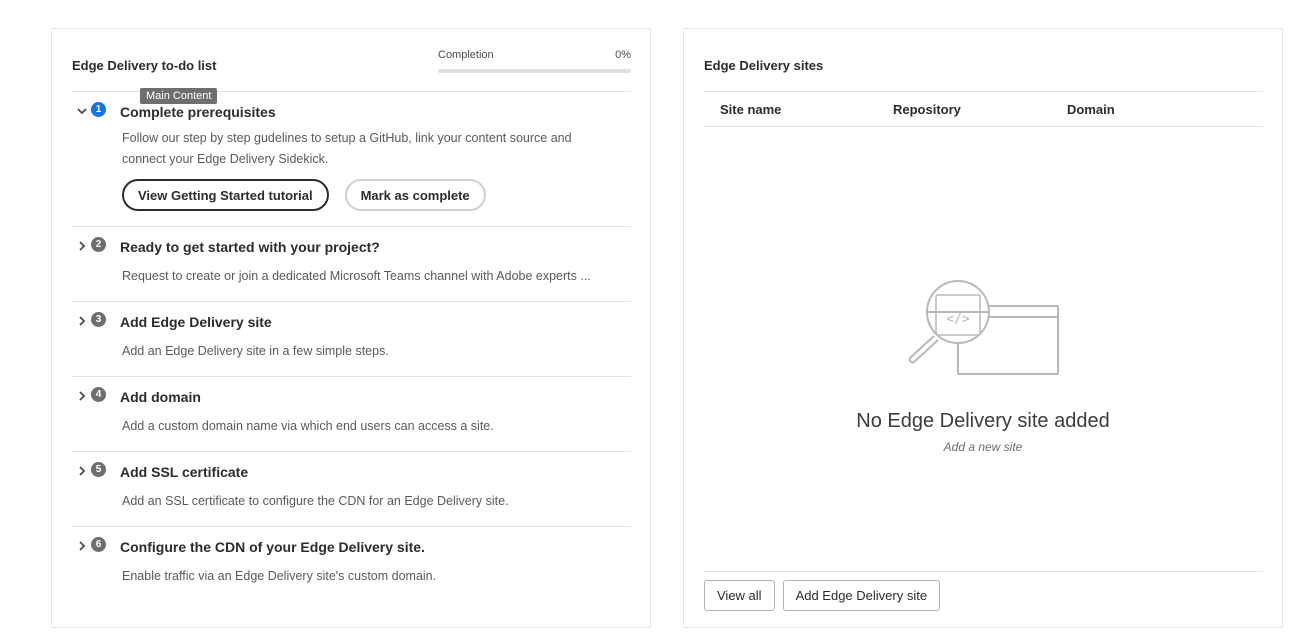 This screenshot has height=644, width=1313. What do you see at coordinates (250, 247) in the screenshot?
I see `todo-item-title: Ready to get started with your project?` at bounding box center [250, 247].